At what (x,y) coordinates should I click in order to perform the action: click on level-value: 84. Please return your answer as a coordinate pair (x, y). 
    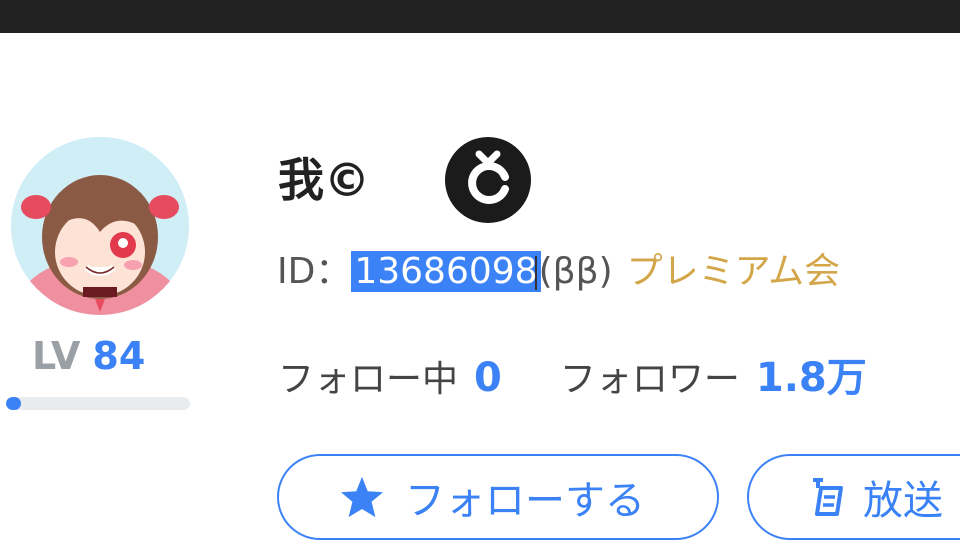
    Looking at the image, I should click on (119, 356).